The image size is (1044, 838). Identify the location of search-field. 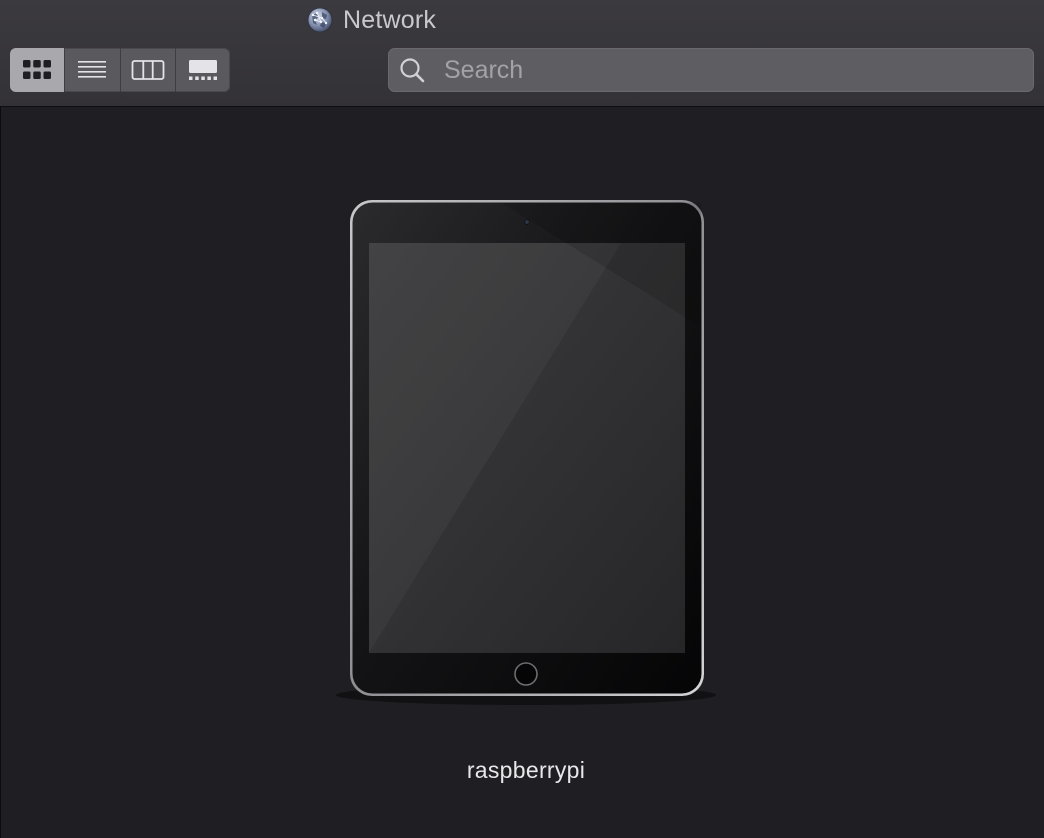
(711, 70).